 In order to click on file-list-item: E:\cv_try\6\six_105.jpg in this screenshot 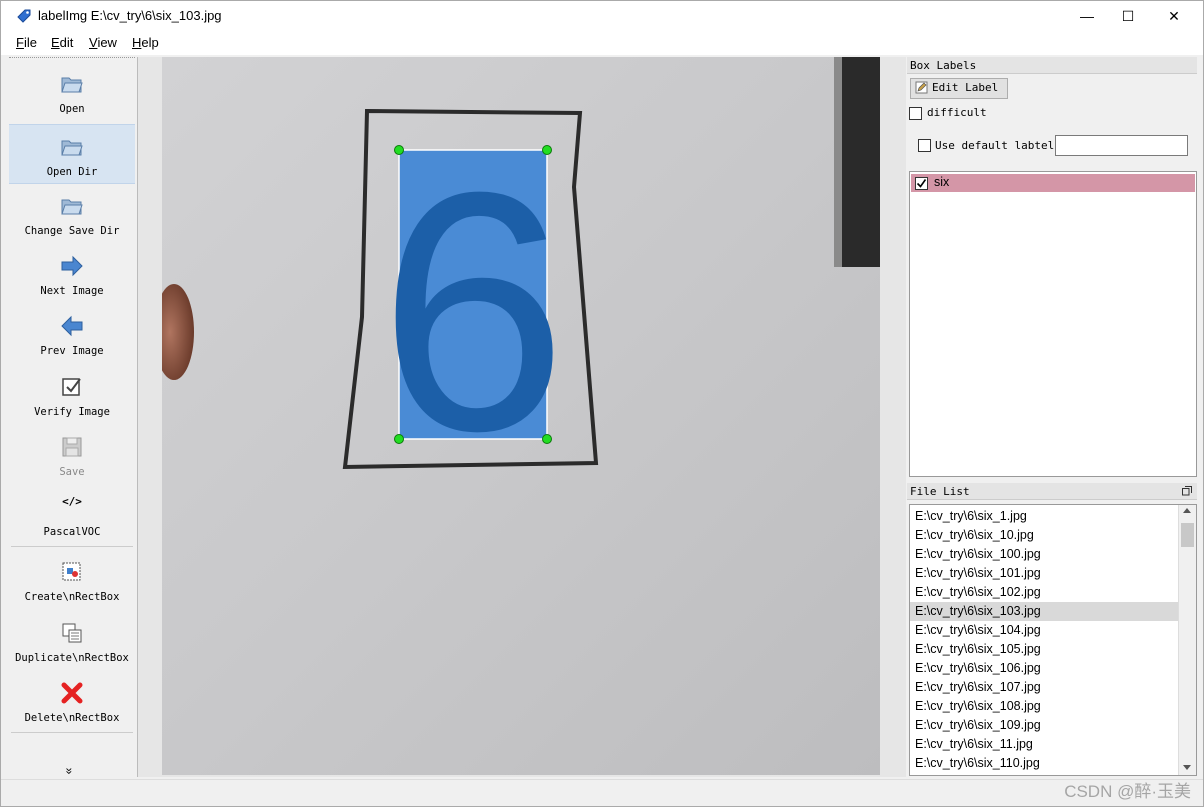, I will do `click(1044, 649)`.